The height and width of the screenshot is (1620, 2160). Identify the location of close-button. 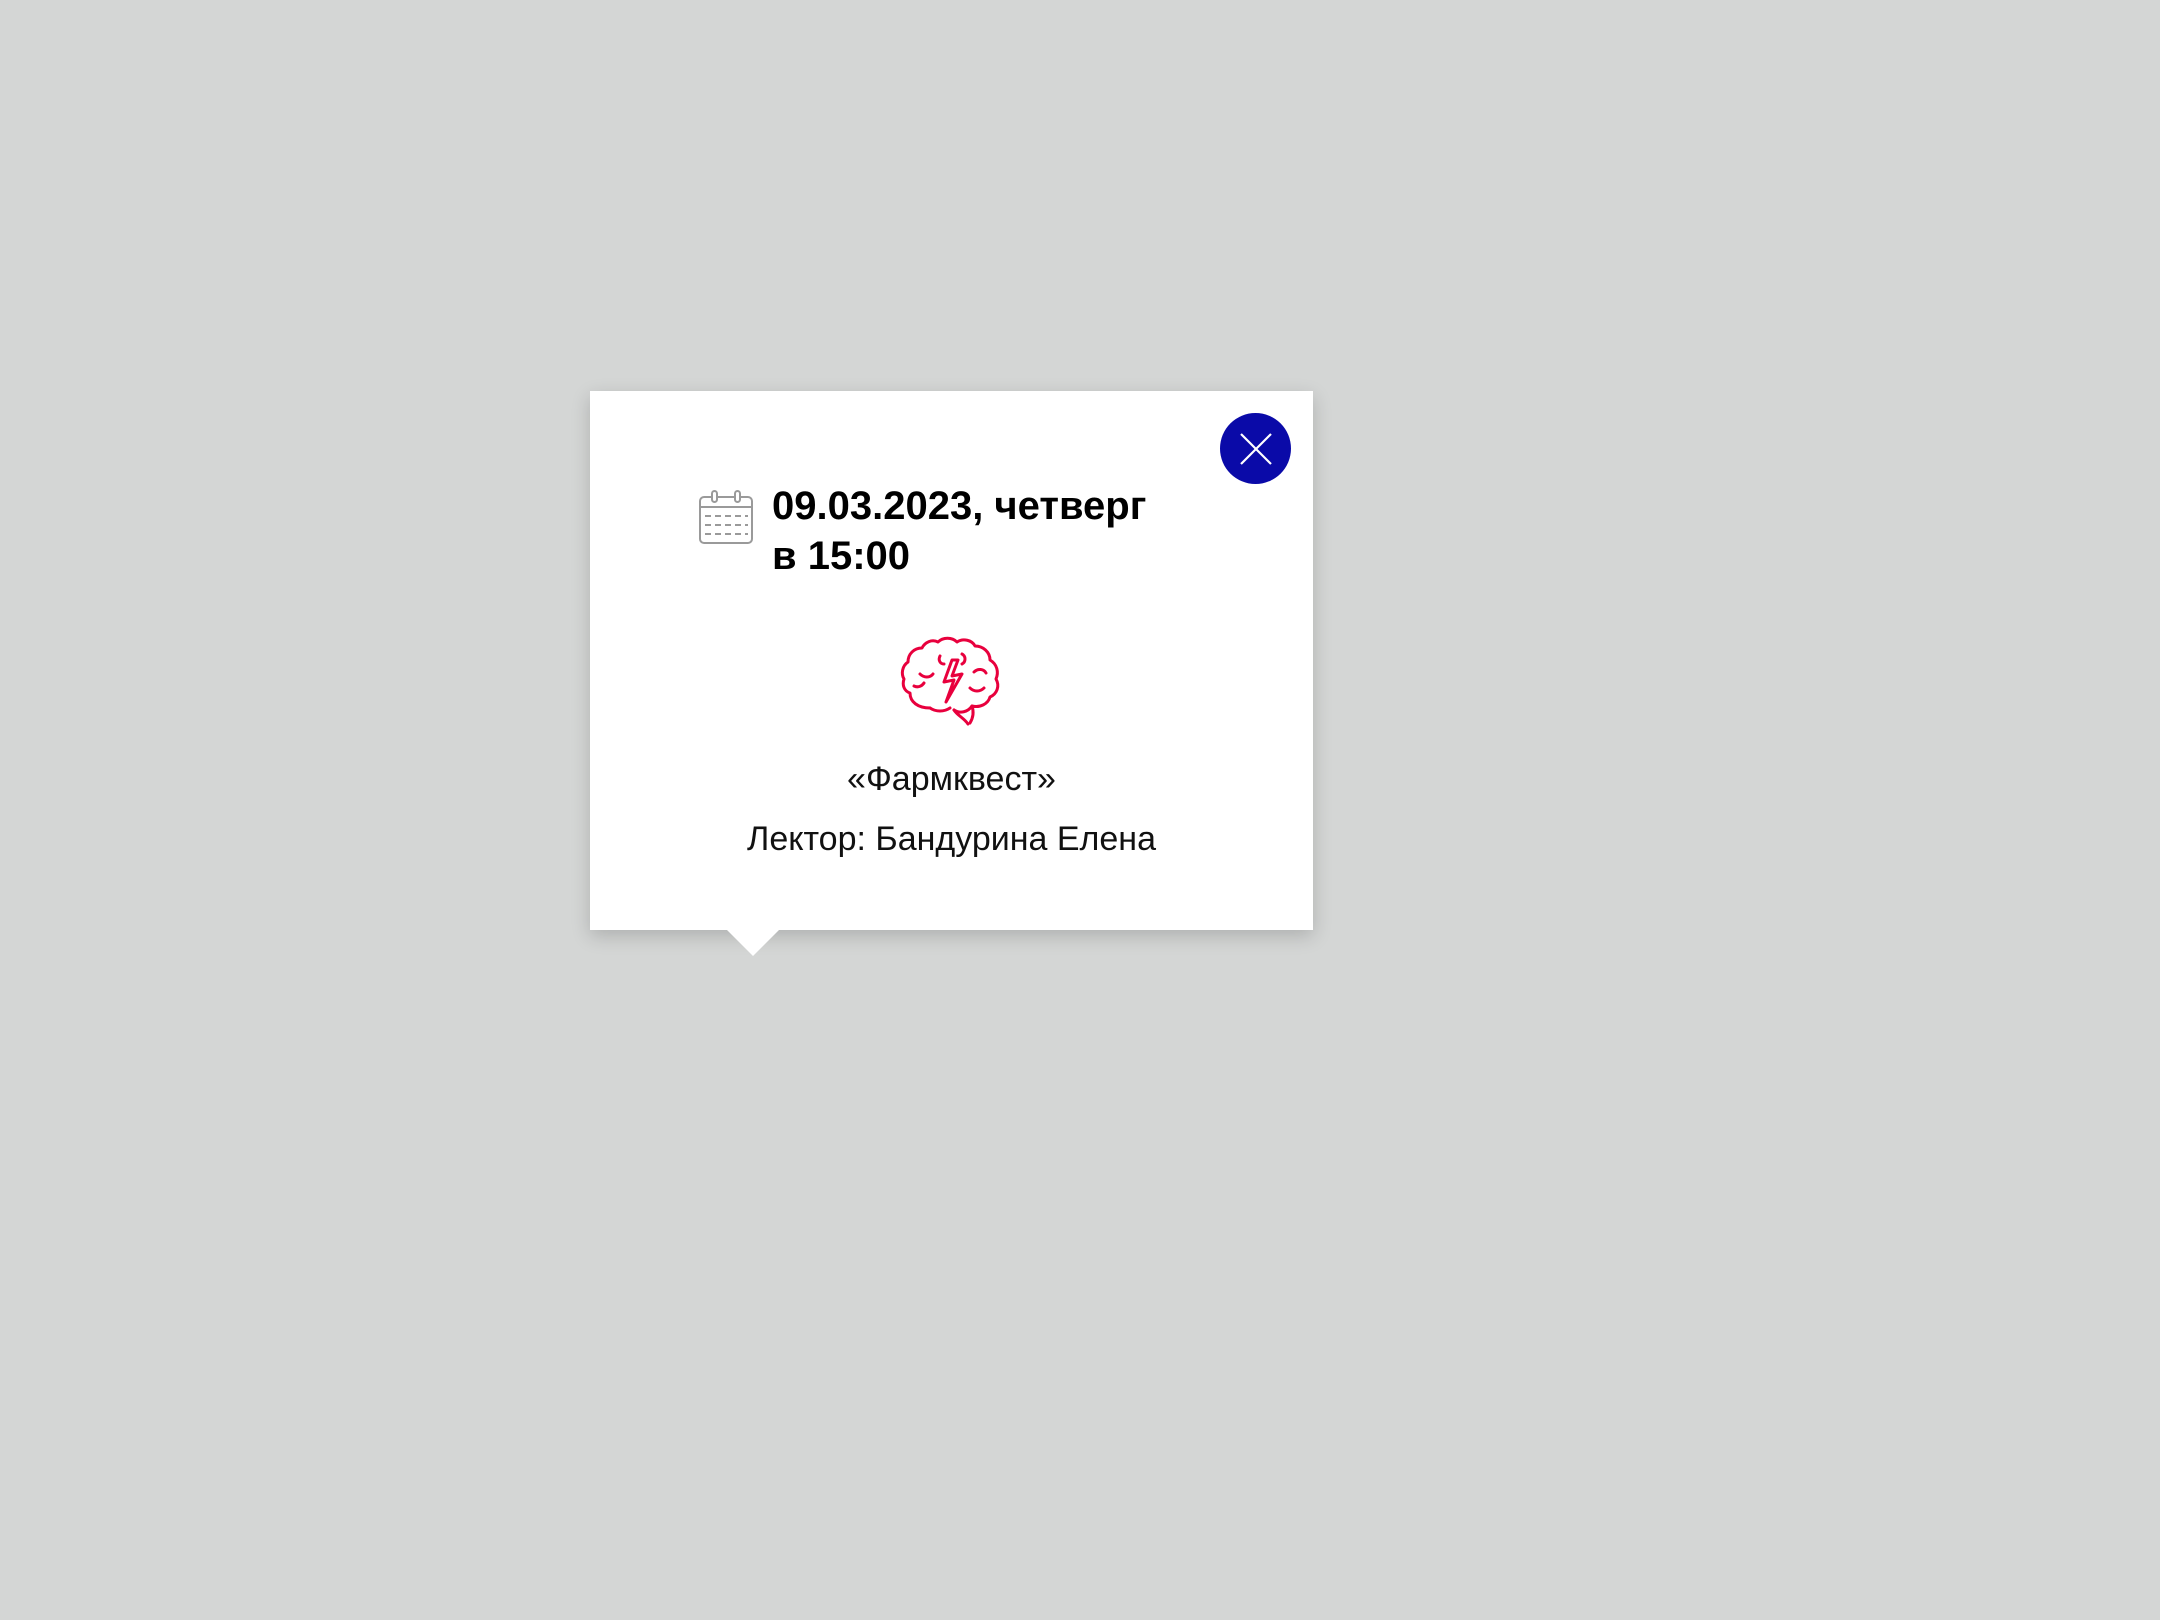
(1255, 448).